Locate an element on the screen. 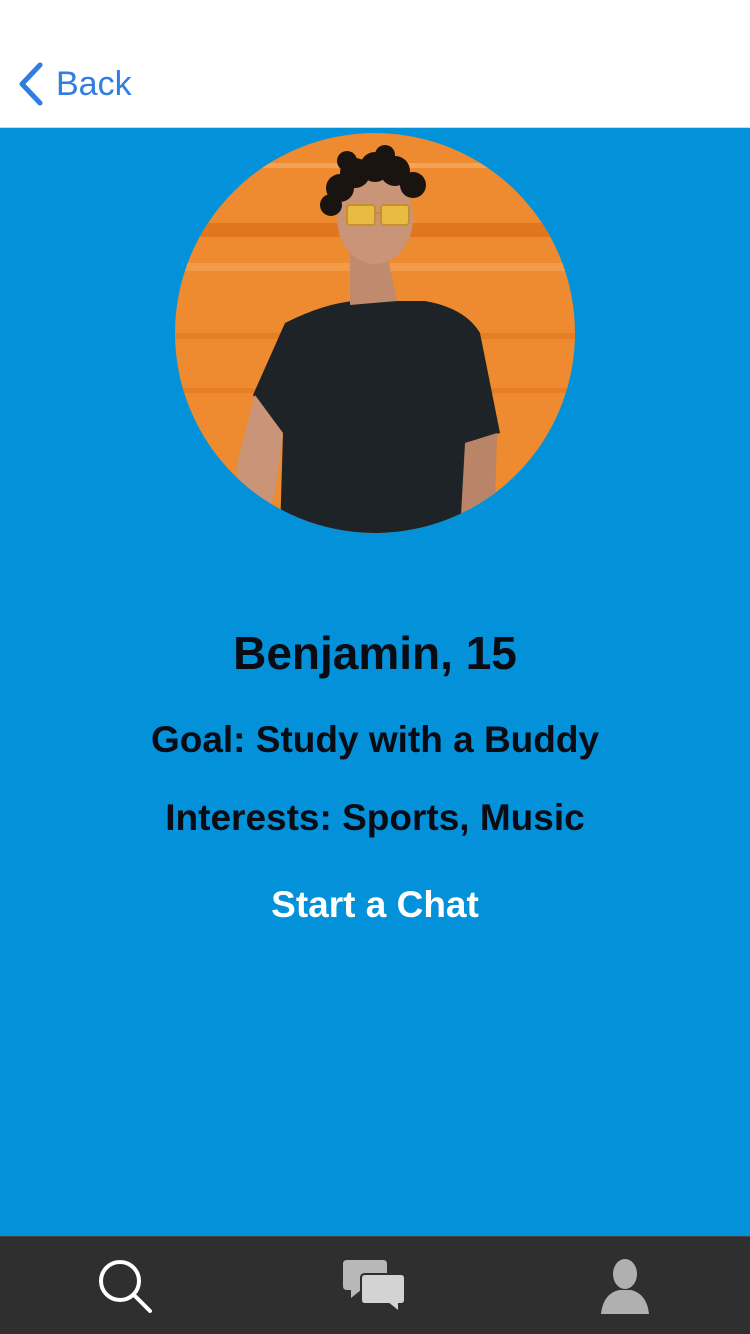 This screenshot has height=1334, width=750. profile-name: Benjamin, 15 is located at coordinates (375, 653).